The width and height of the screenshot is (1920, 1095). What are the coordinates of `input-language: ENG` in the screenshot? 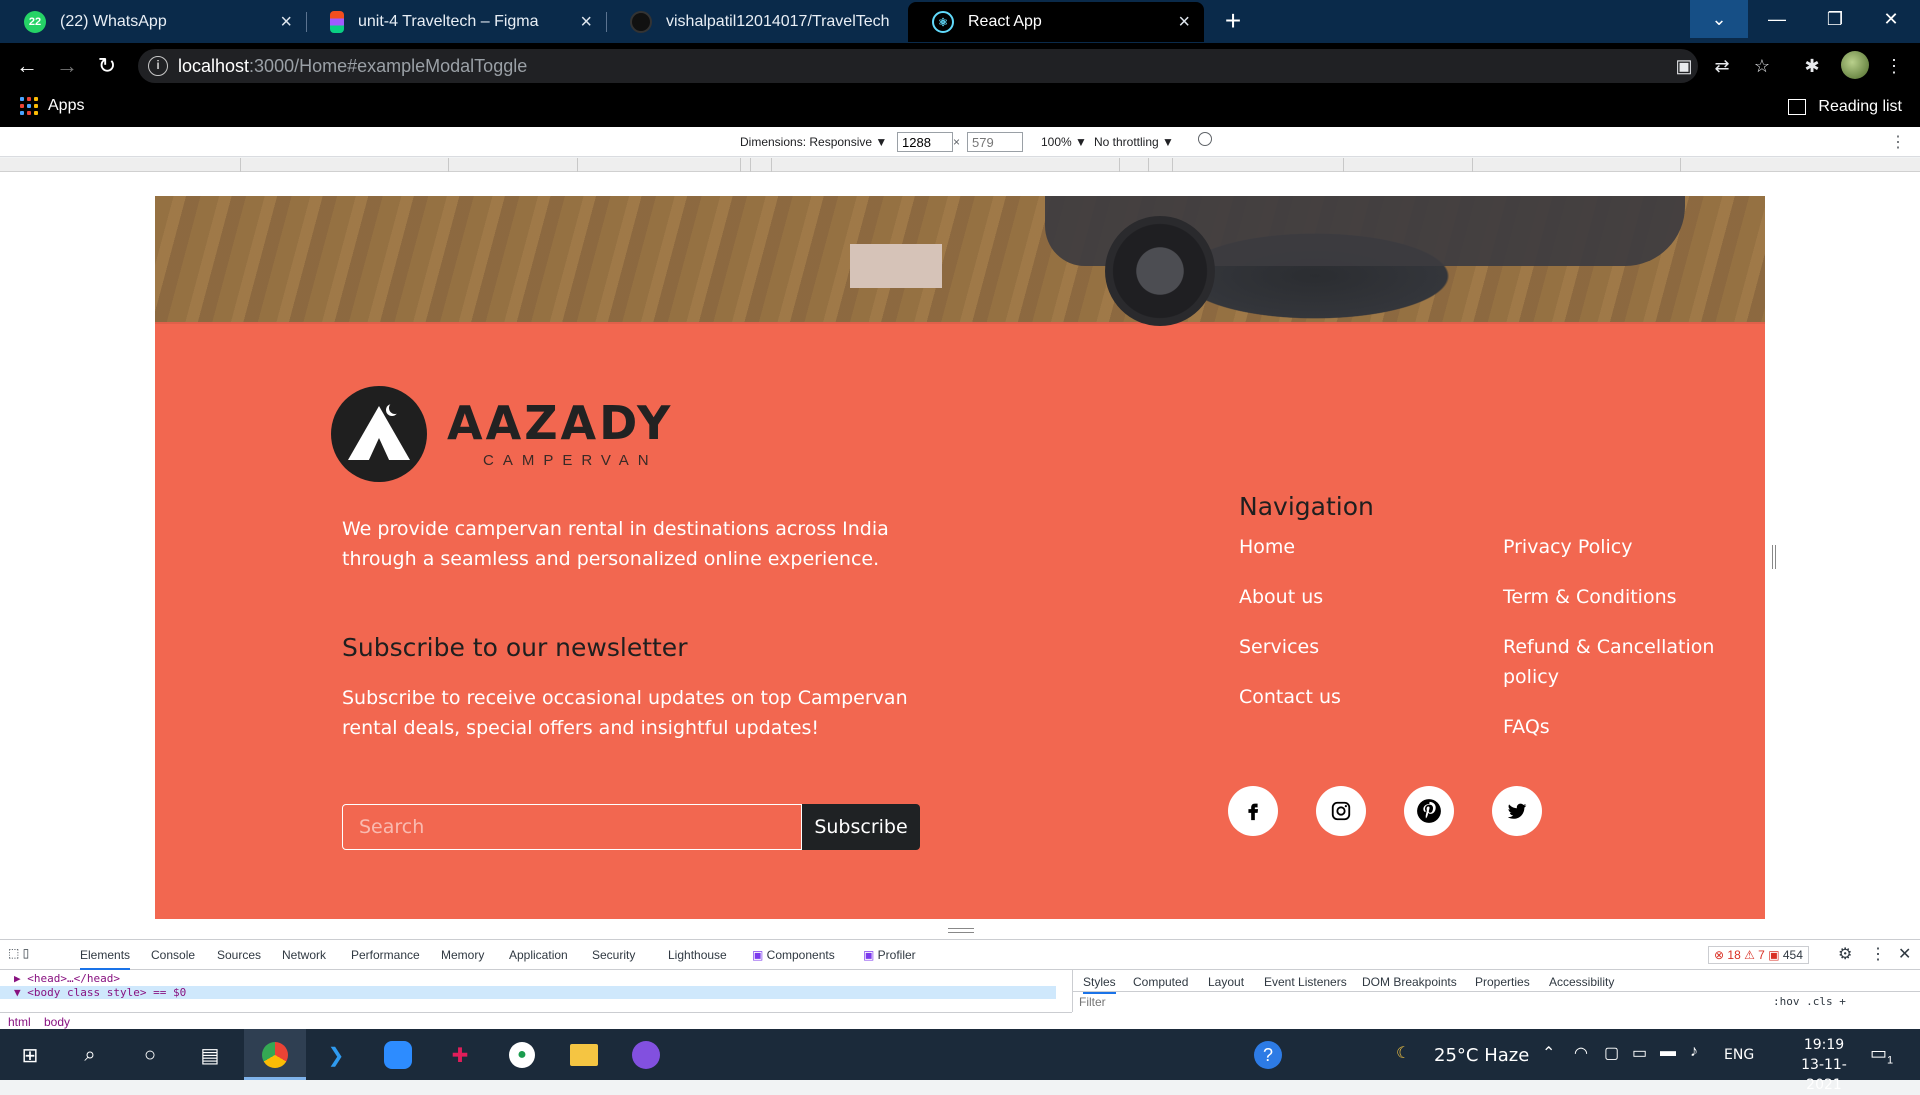 It's located at (1739, 1055).